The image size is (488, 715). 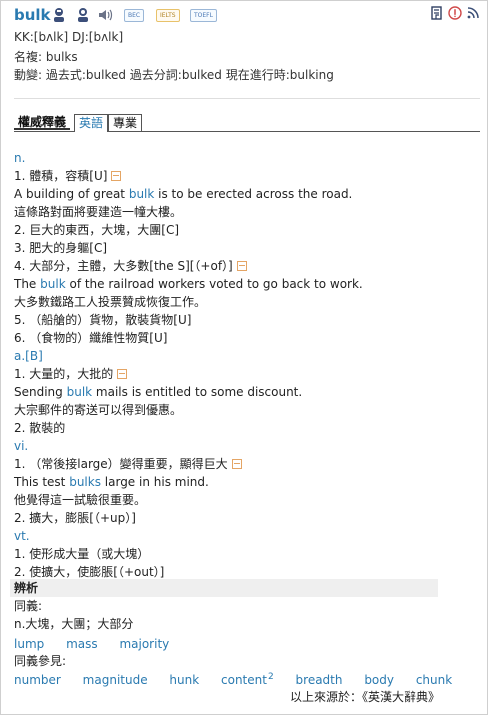 What do you see at coordinates (144, 644) in the screenshot?
I see `synonym-link: majority` at bounding box center [144, 644].